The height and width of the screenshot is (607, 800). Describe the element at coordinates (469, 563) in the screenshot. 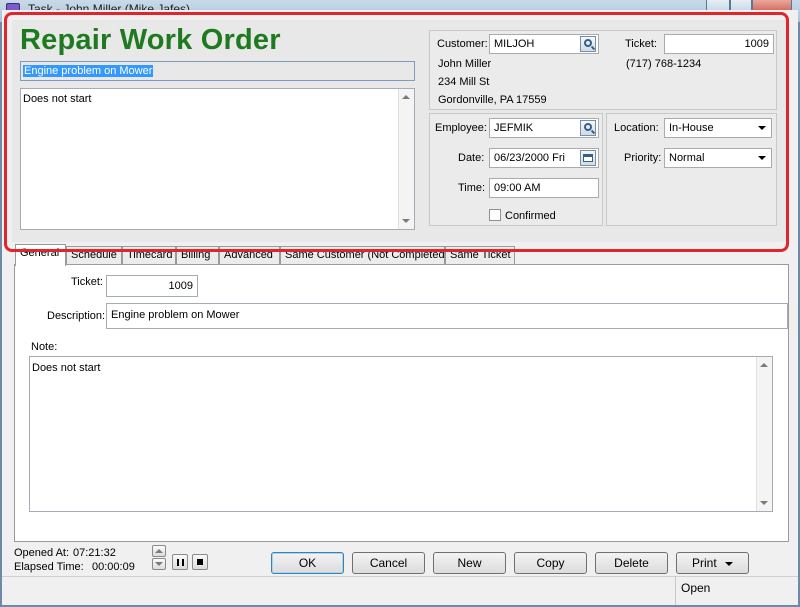

I see `new-button: New` at that location.